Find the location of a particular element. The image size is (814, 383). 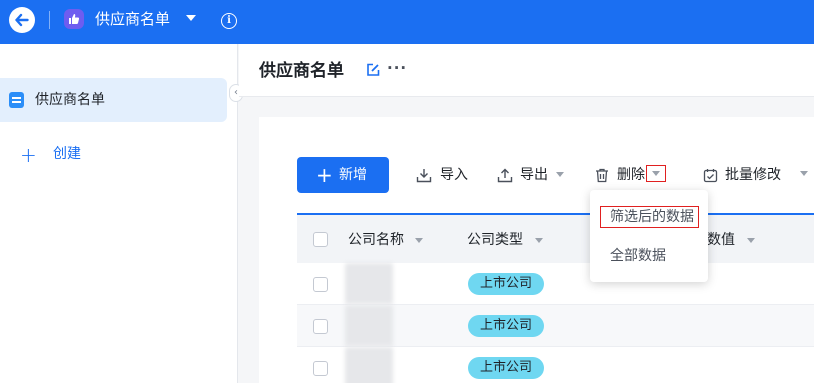

sidebar-item-label: 供应商名单 is located at coordinates (70, 100).